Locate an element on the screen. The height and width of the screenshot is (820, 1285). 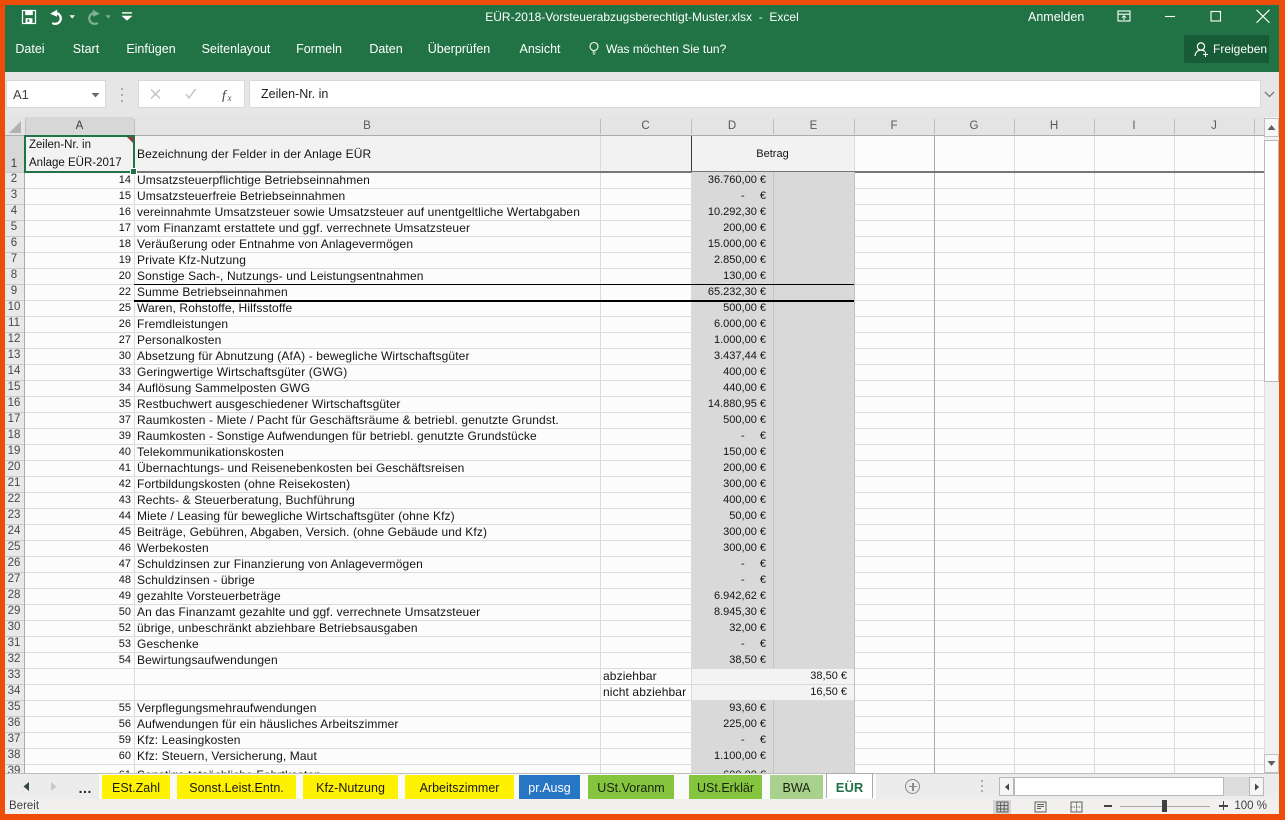
svg-text: x is located at coordinates (229, 97).